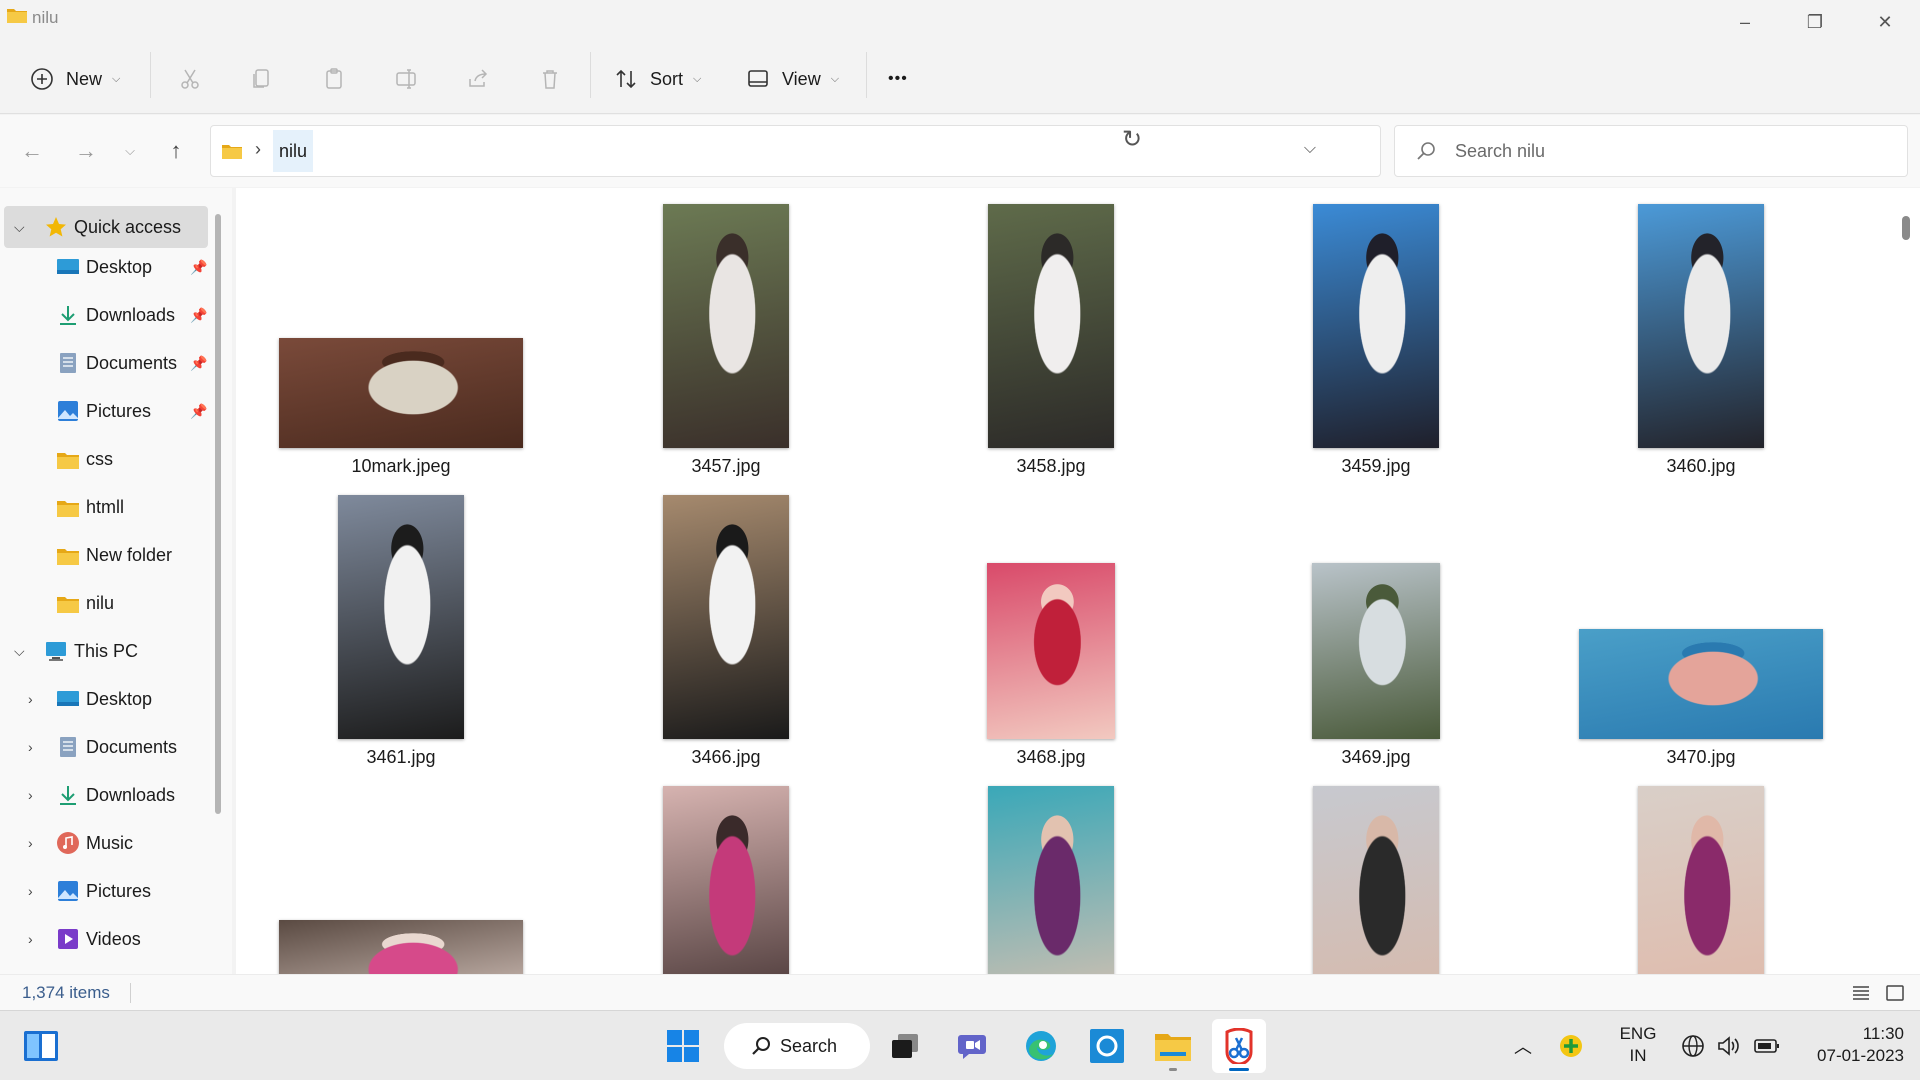 The width and height of the screenshot is (1920, 1080). What do you see at coordinates (106, 227) in the screenshot?
I see `sidebar-item-quick-access: ⌵ Quick access` at bounding box center [106, 227].